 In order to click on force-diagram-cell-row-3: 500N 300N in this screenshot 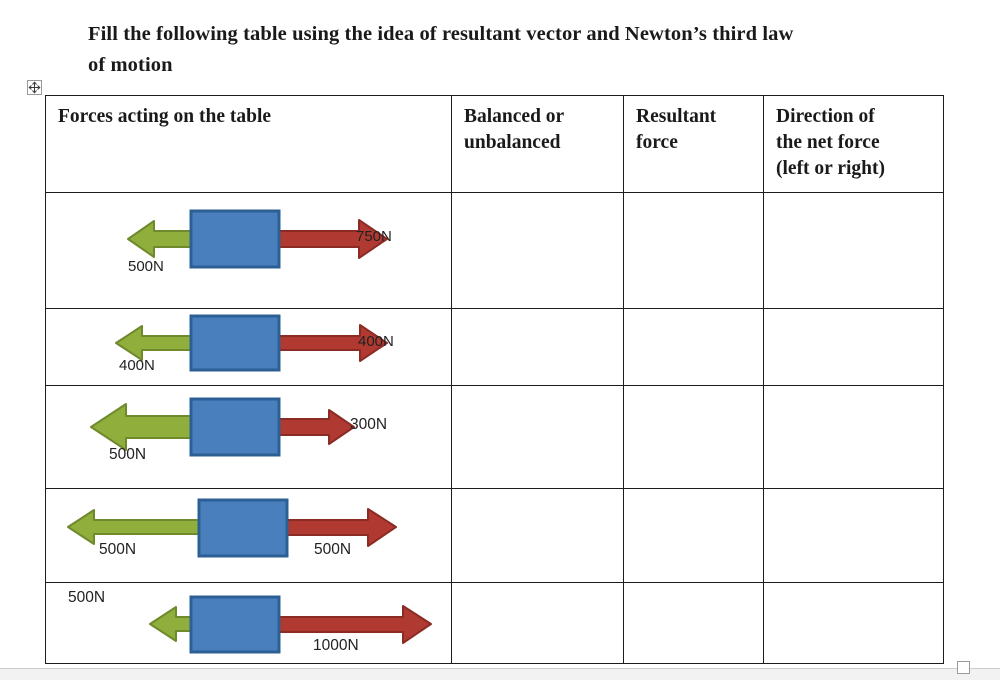, I will do `click(248, 437)`.